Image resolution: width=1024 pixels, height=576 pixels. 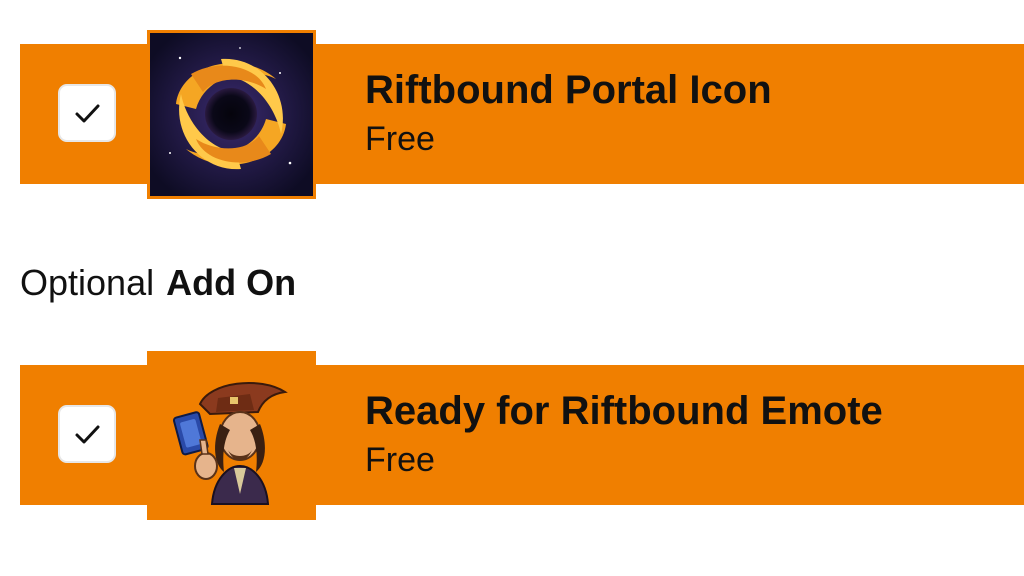 What do you see at coordinates (624, 411) in the screenshot?
I see `item-title: Ready for Riftbound Emote` at bounding box center [624, 411].